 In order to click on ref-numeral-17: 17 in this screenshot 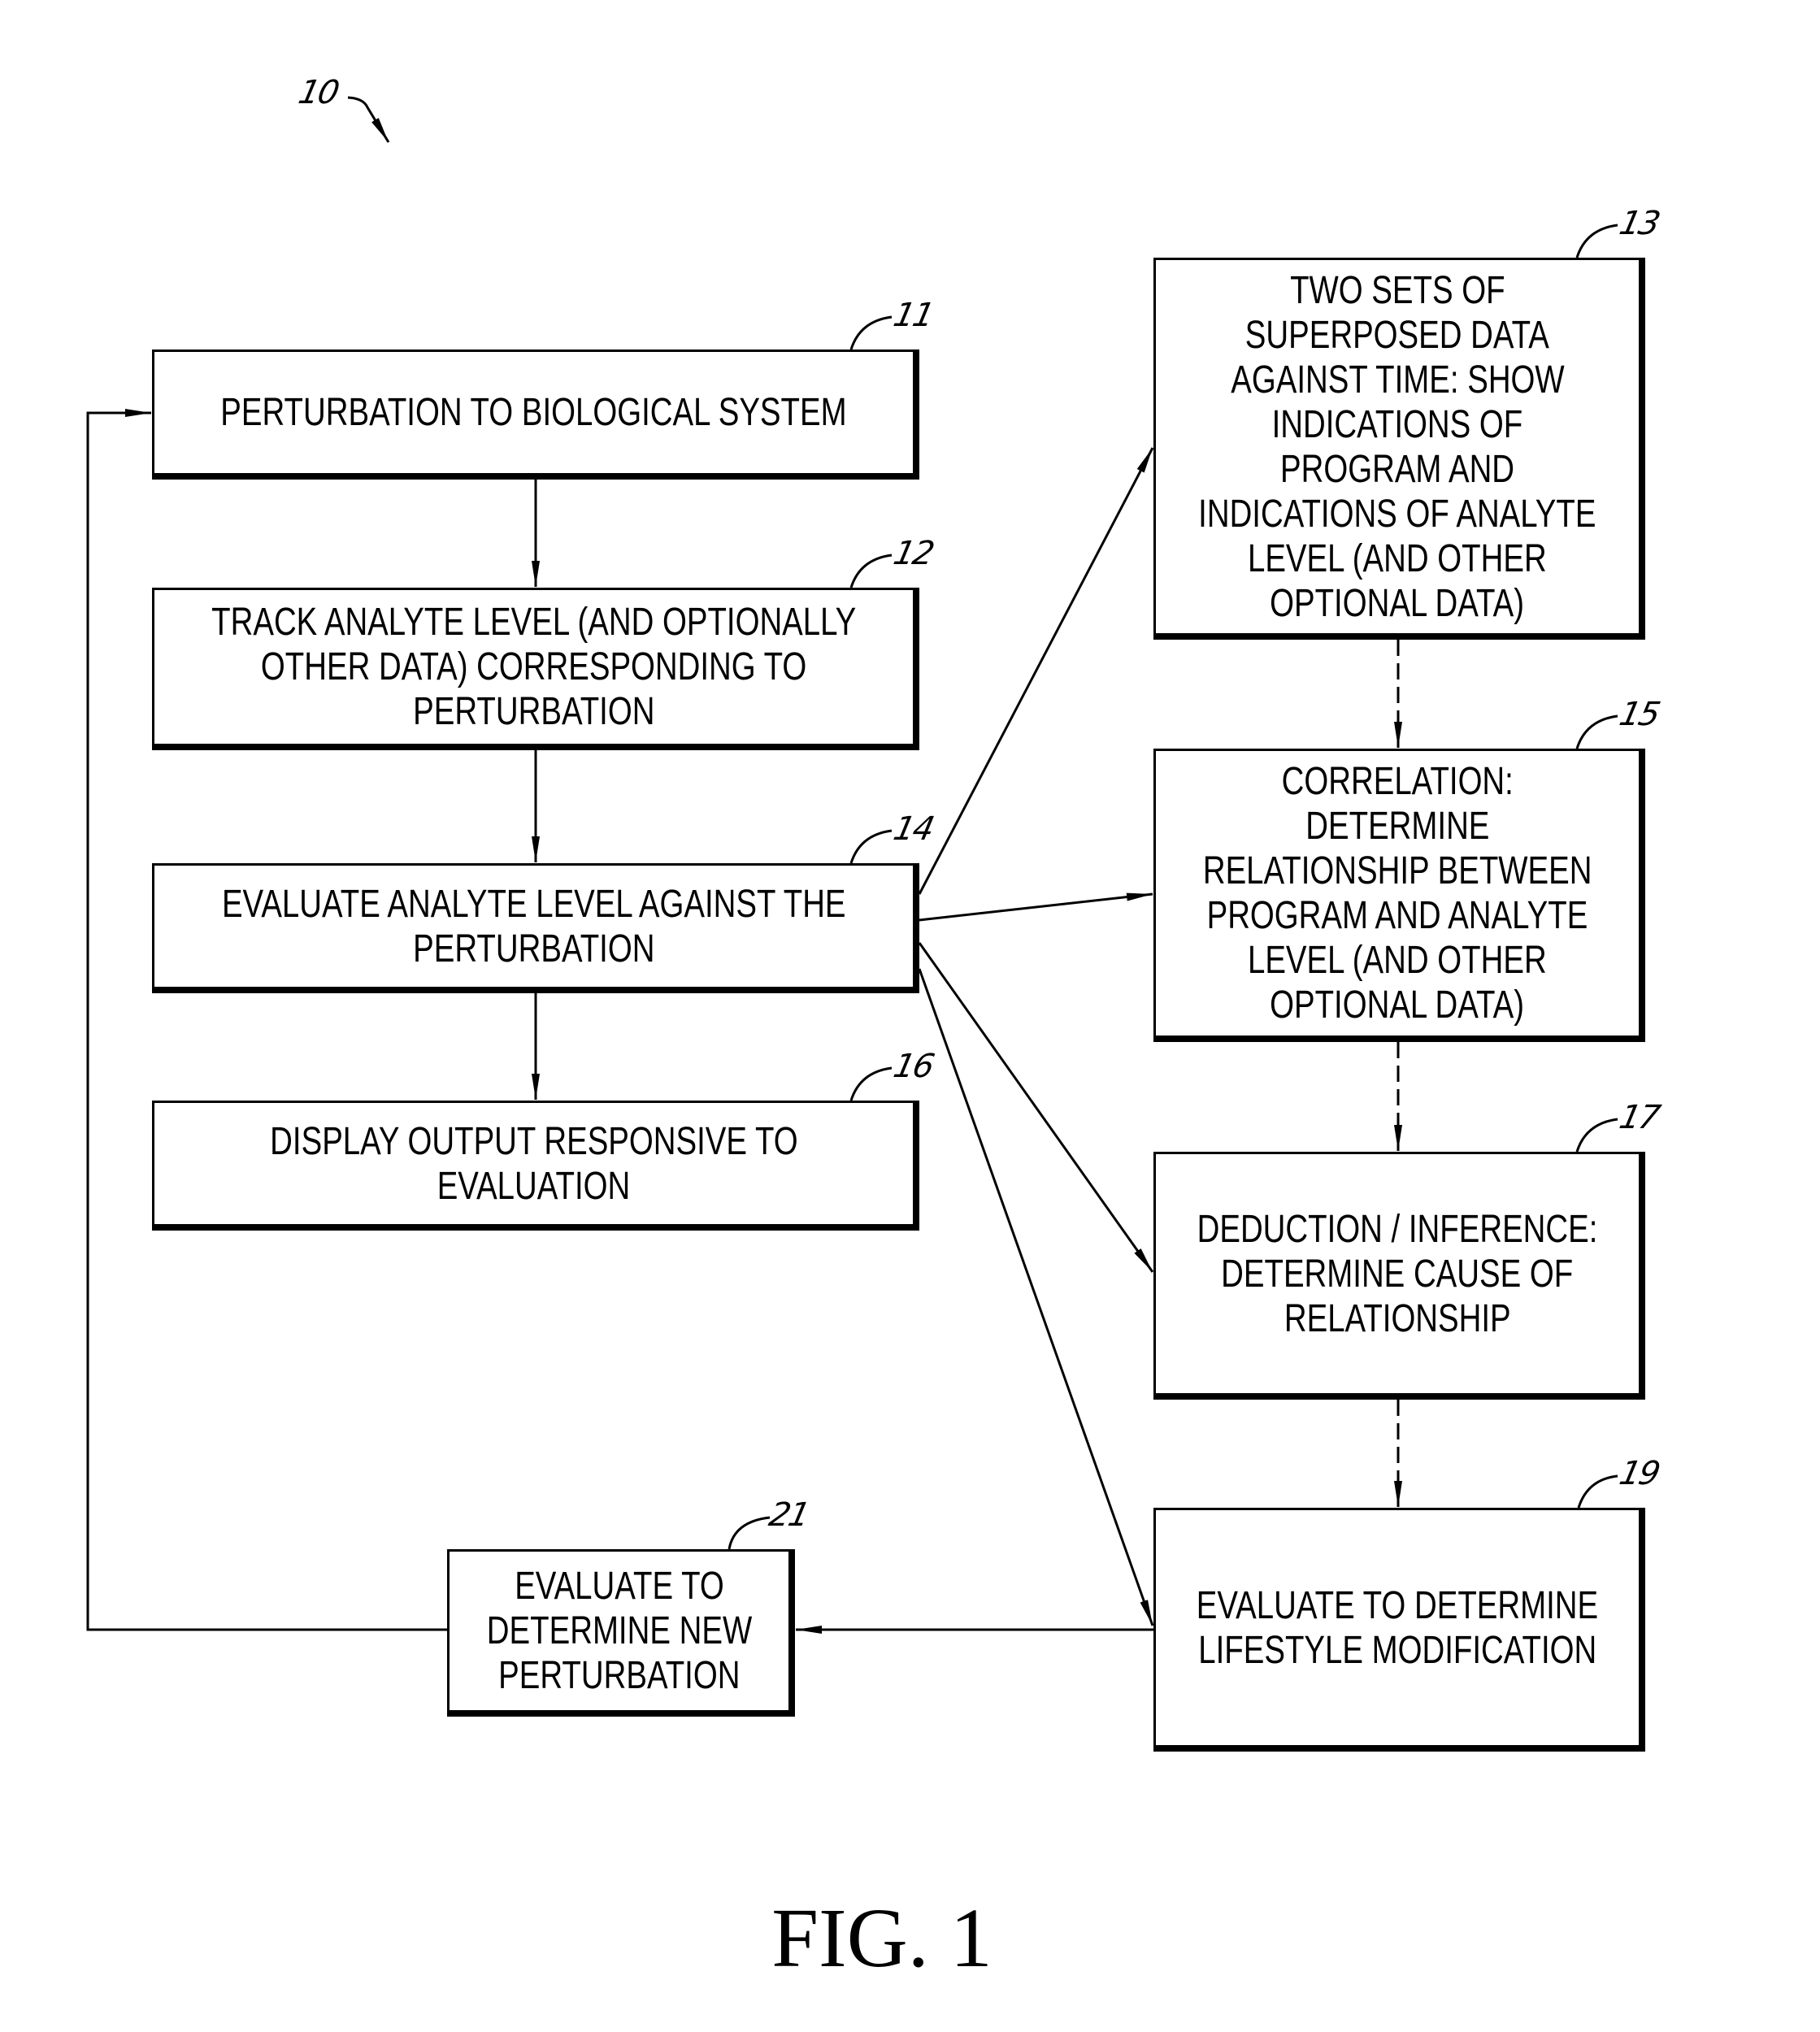, I will do `click(1639, 1117)`.